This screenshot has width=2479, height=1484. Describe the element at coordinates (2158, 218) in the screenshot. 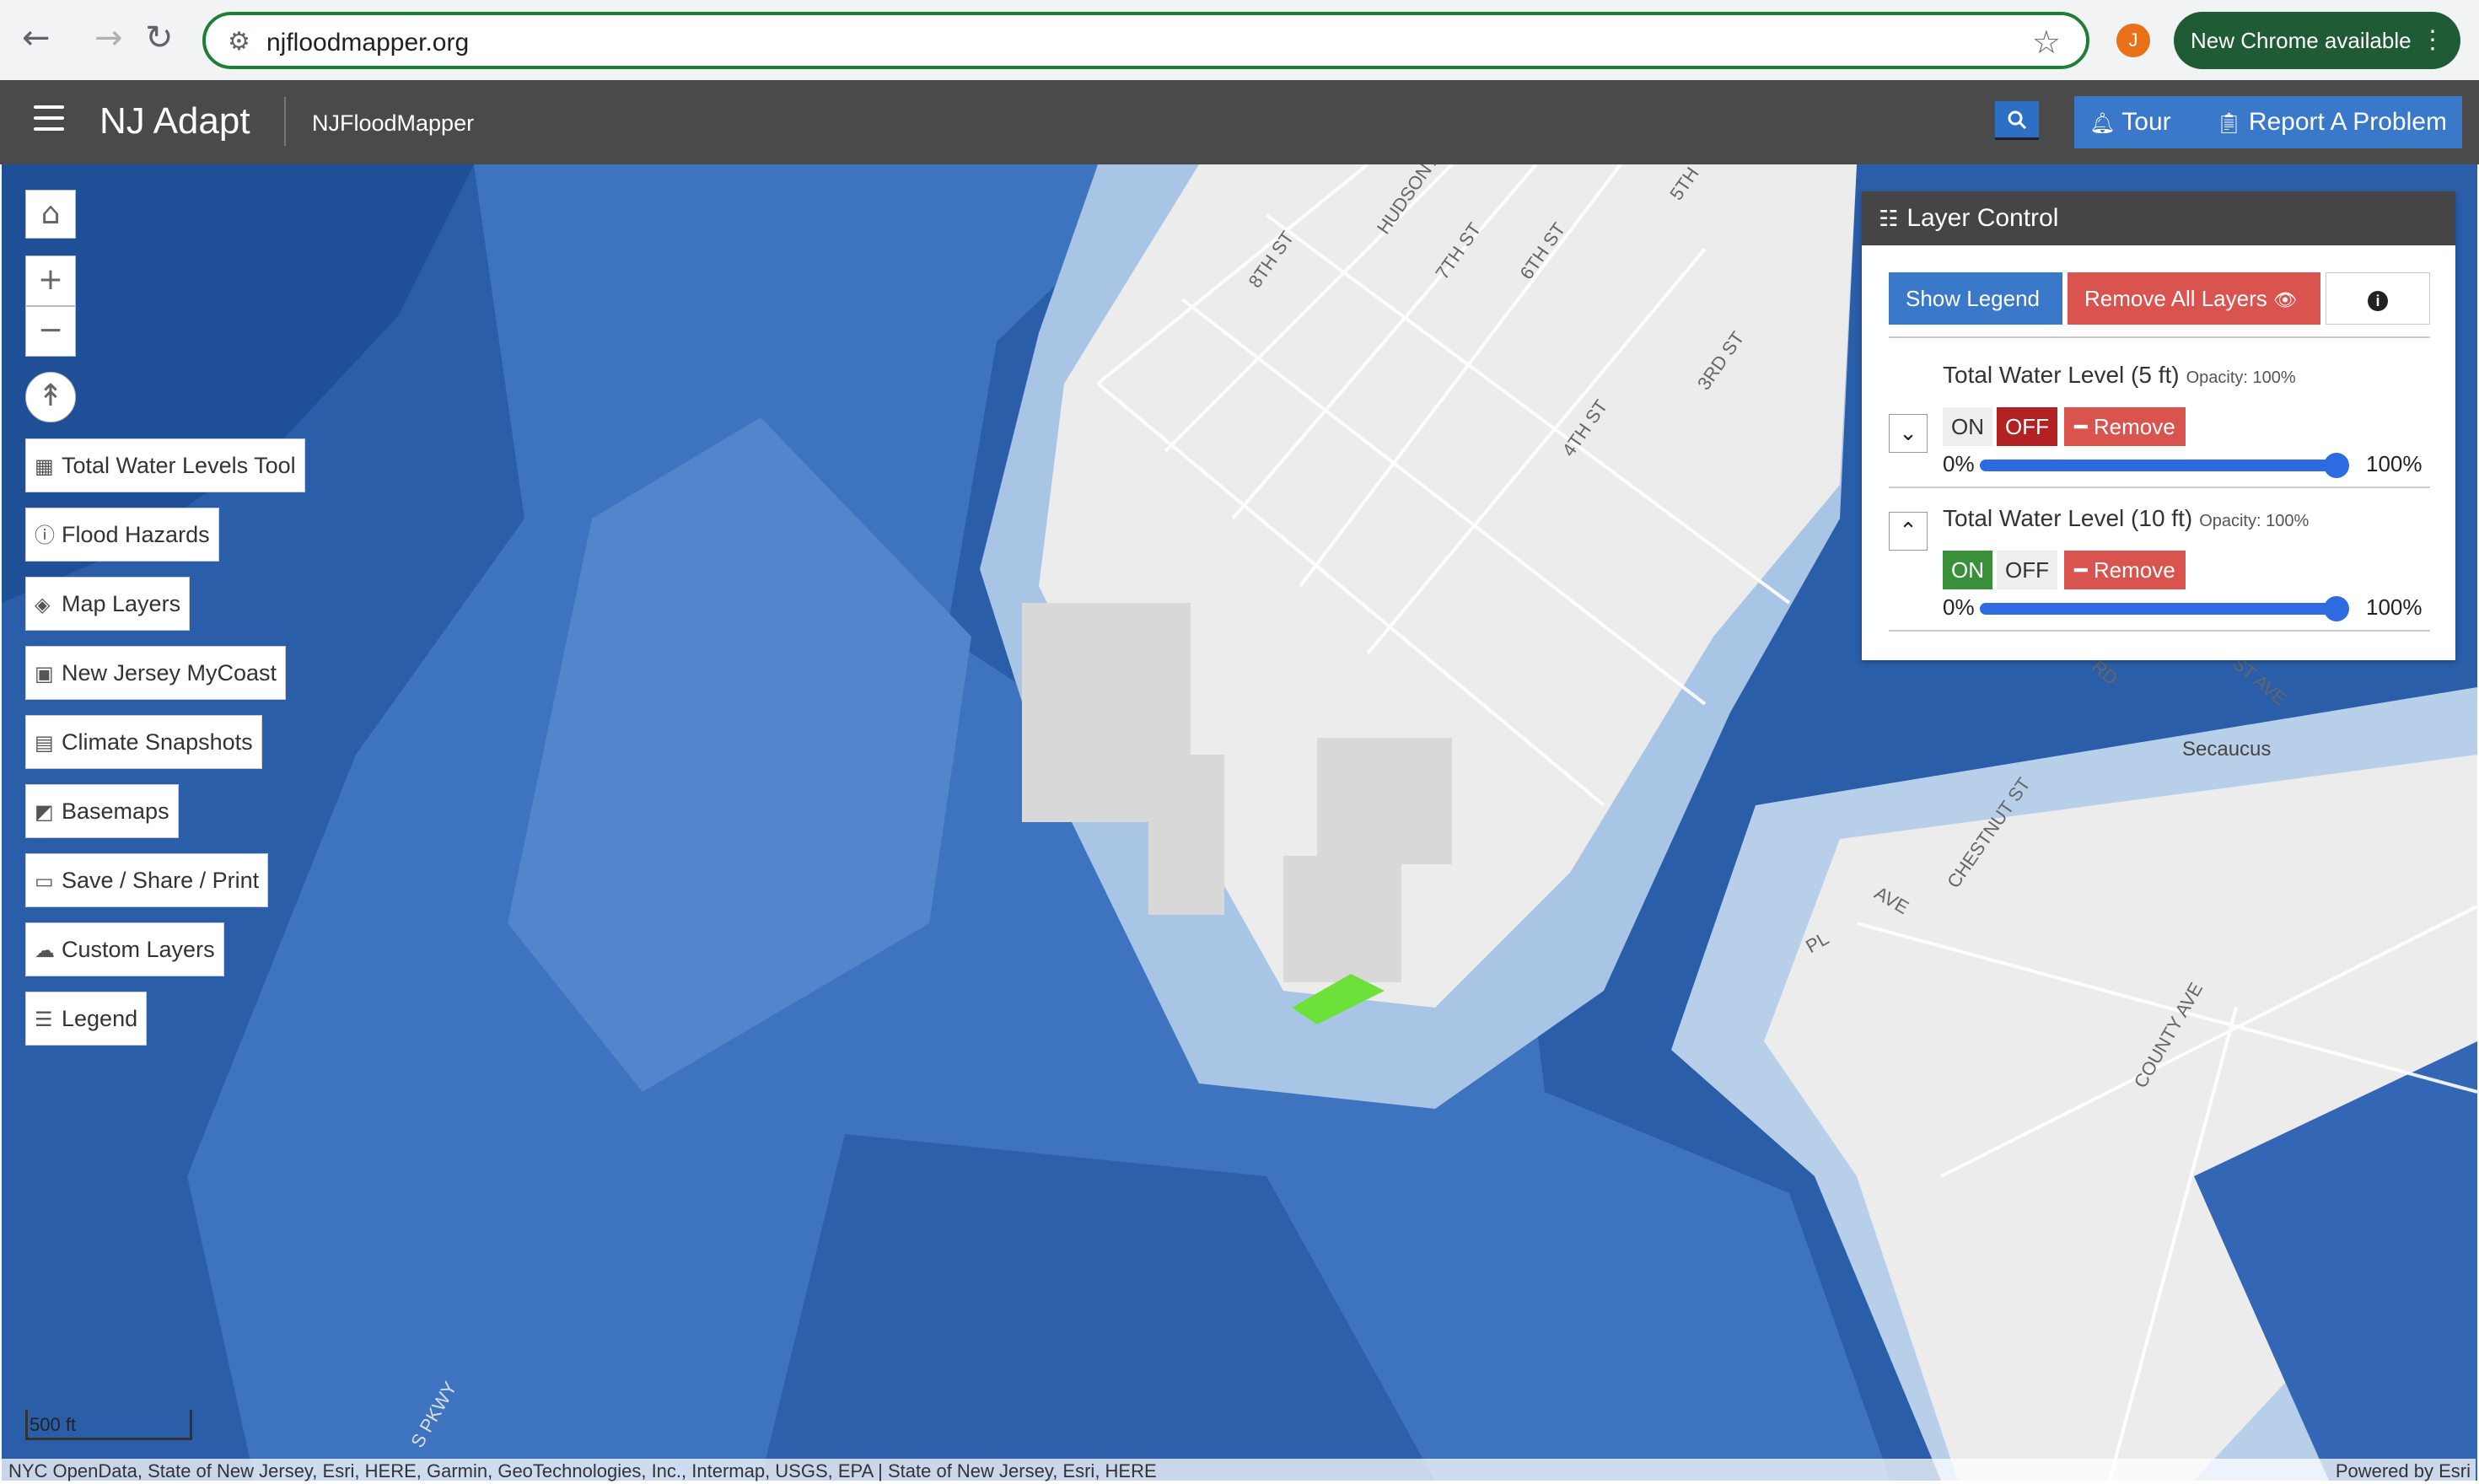

I see `layer-control-header: ☷ Layer Control` at that location.